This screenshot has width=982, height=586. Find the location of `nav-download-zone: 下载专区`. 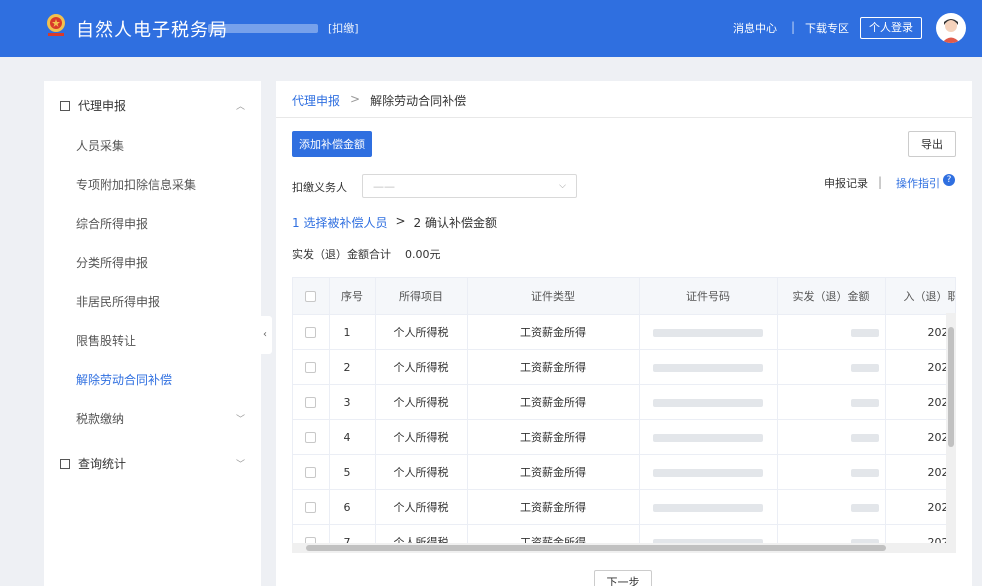

nav-download-zone: 下载专区 is located at coordinates (827, 28).